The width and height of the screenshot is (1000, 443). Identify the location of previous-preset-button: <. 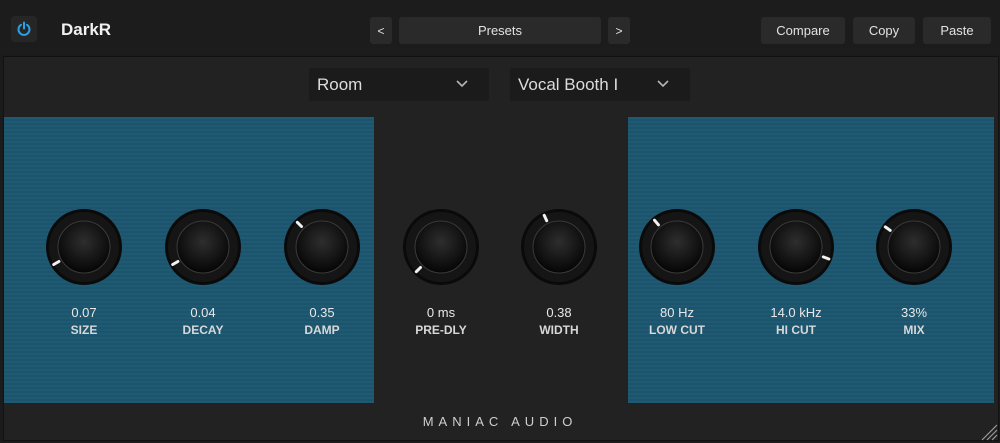
(381, 30).